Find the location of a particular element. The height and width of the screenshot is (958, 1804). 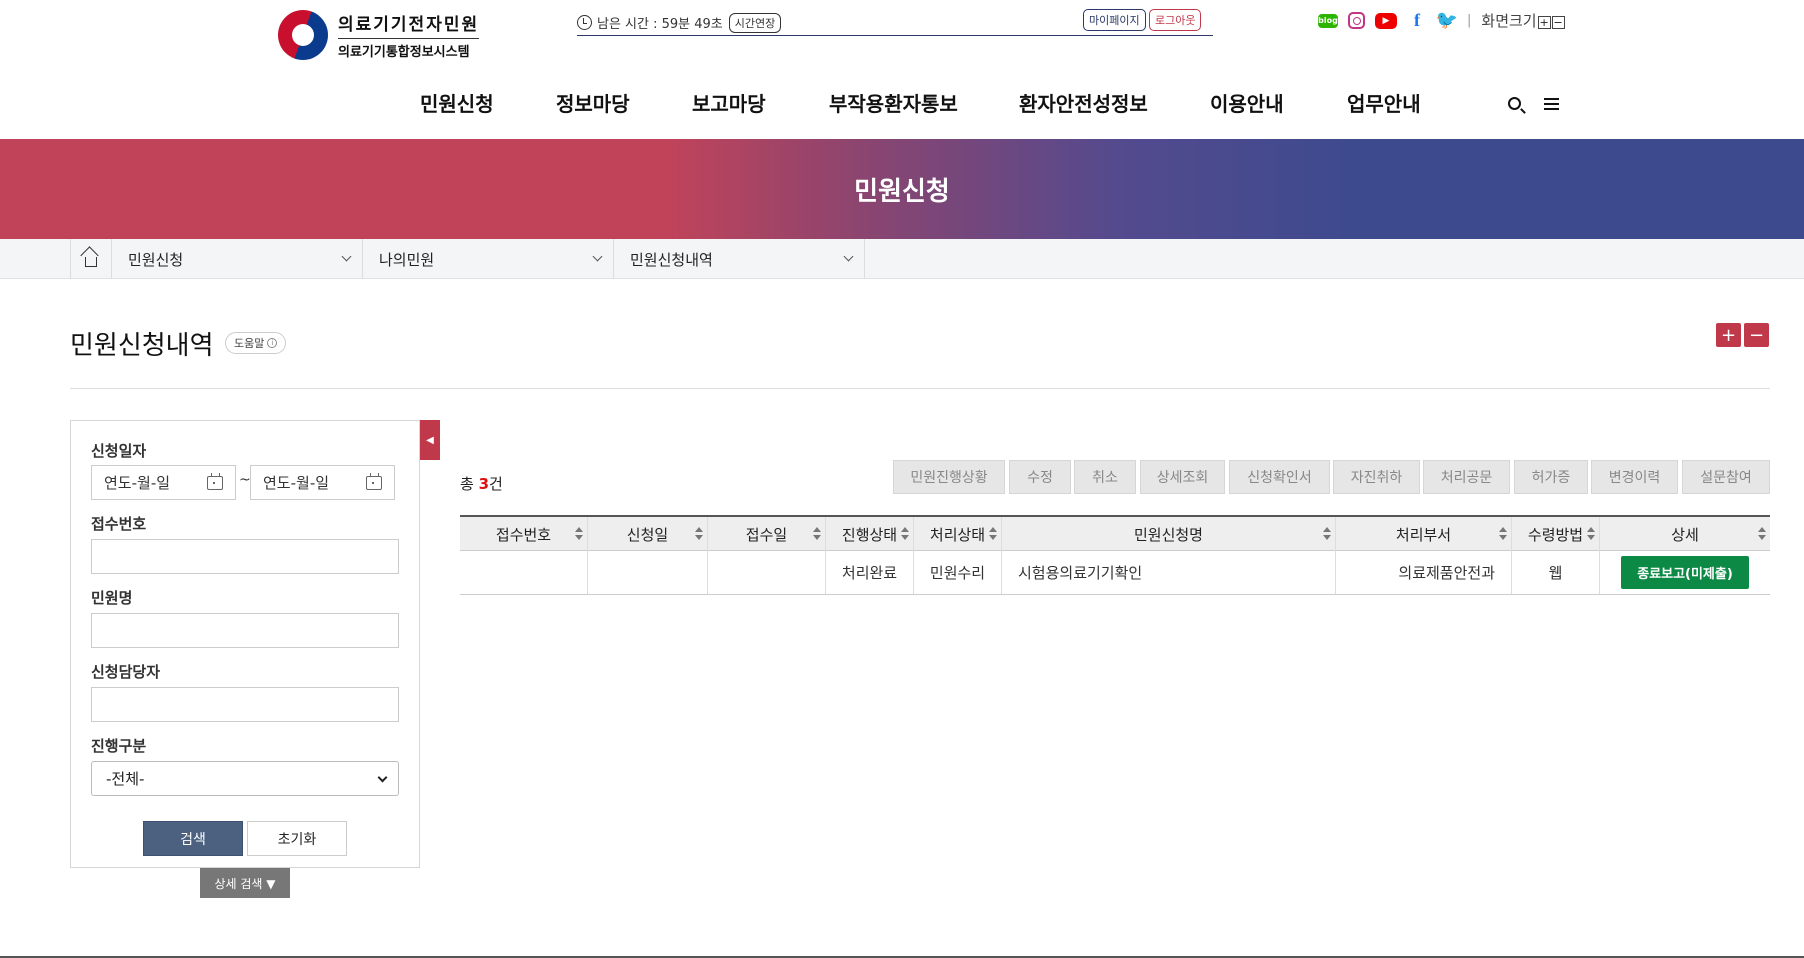

total-count: 총 3건 is located at coordinates (481, 483).